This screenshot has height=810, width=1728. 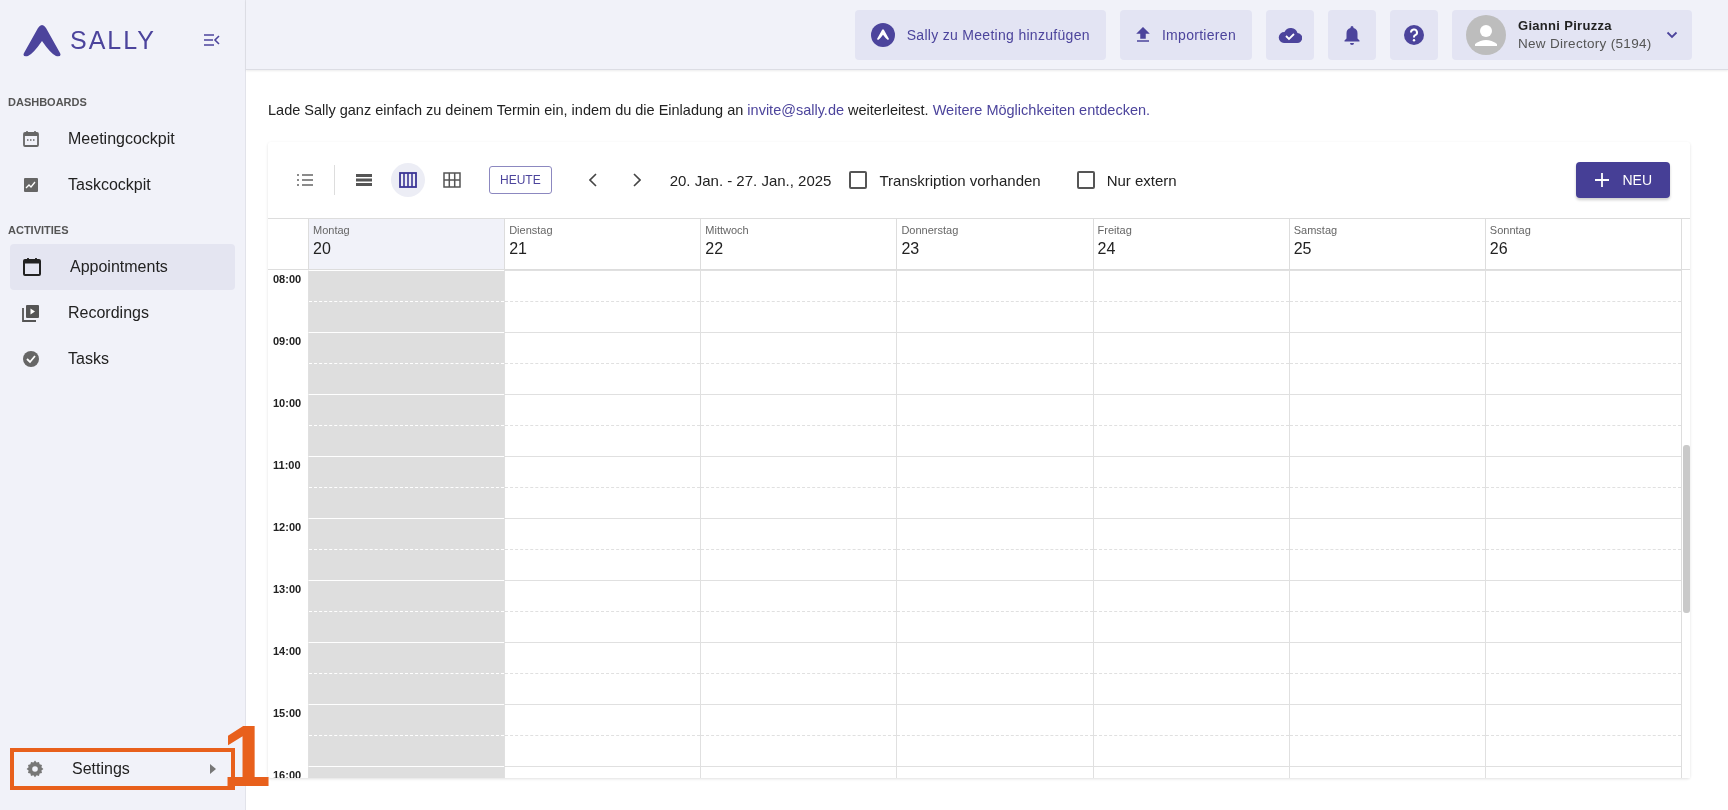 What do you see at coordinates (31, 185) in the screenshot?
I see `chart-icon` at bounding box center [31, 185].